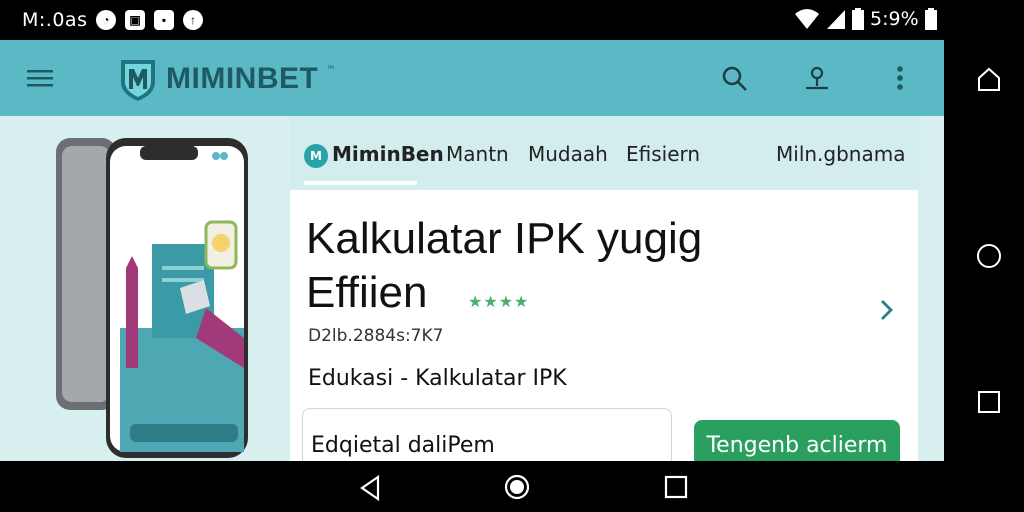 The height and width of the screenshot is (512, 1024). Describe the element at coordinates (865, 19) in the screenshot. I see `status-right: 5:9%` at that location.